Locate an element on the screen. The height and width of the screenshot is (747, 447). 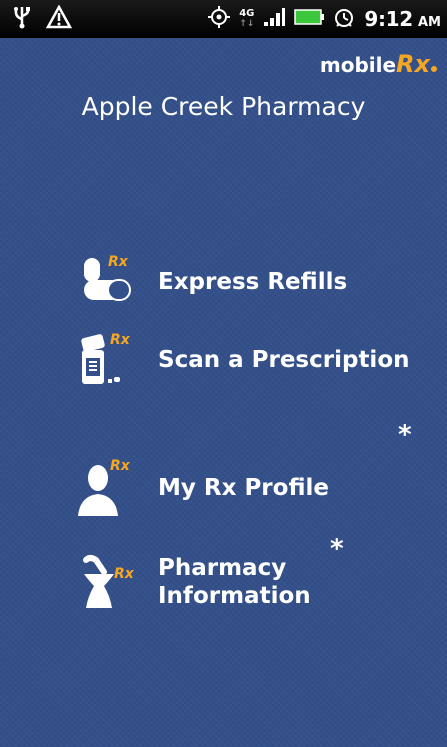
clock-ampm: AM is located at coordinates (429, 22).